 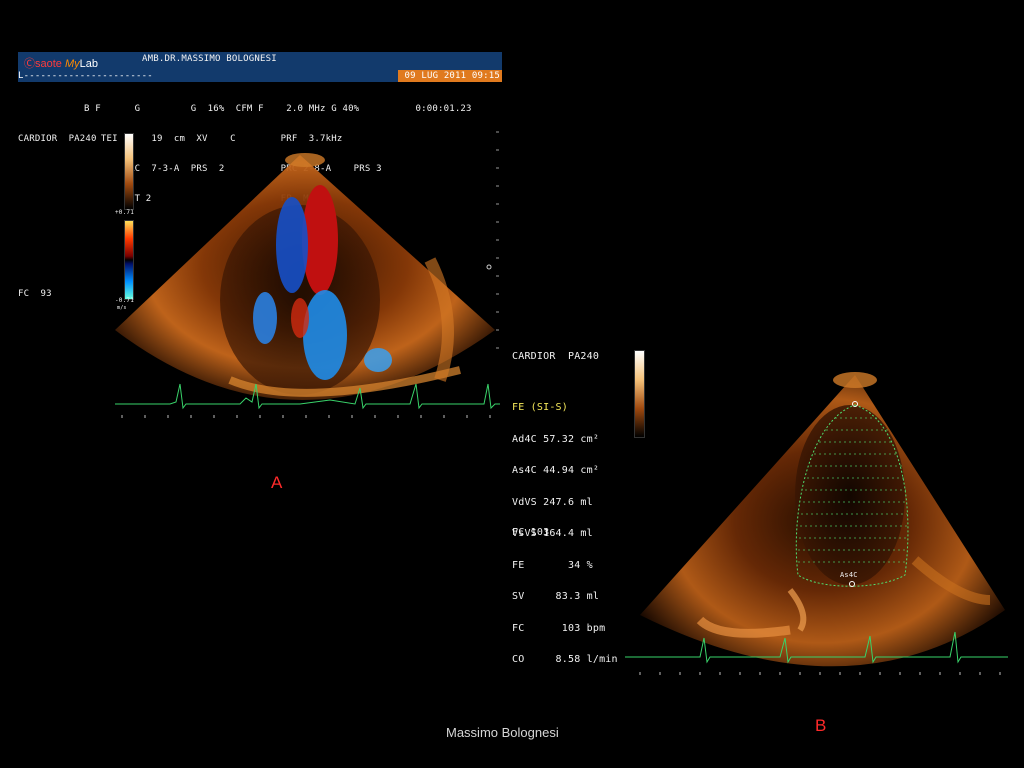 What do you see at coordinates (306, 416) in the screenshot?
I see `time-ticks-a` at bounding box center [306, 416].